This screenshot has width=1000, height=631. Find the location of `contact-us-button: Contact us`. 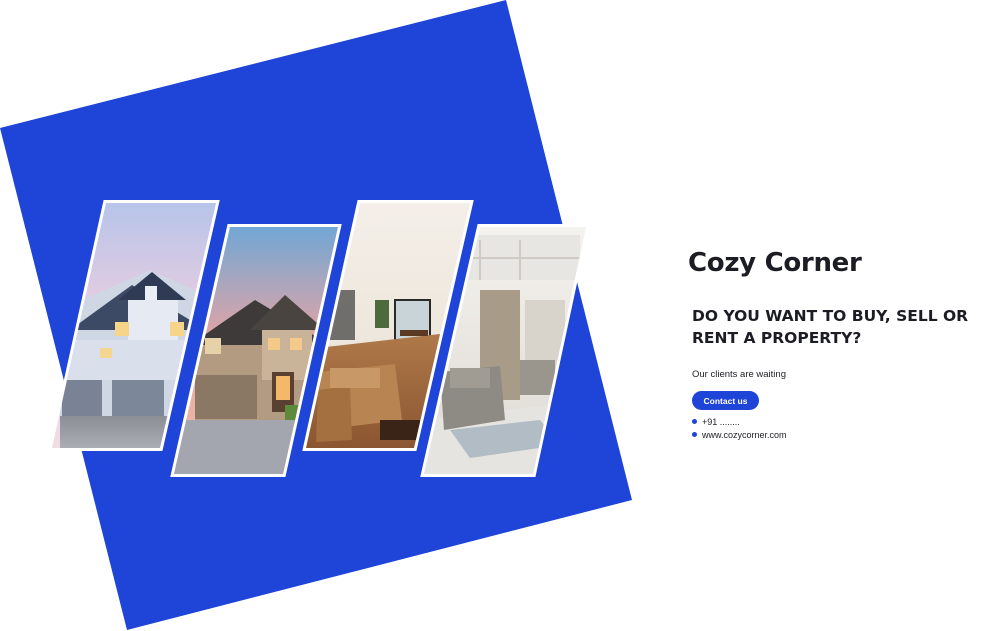

contact-us-button: Contact us is located at coordinates (725, 400).